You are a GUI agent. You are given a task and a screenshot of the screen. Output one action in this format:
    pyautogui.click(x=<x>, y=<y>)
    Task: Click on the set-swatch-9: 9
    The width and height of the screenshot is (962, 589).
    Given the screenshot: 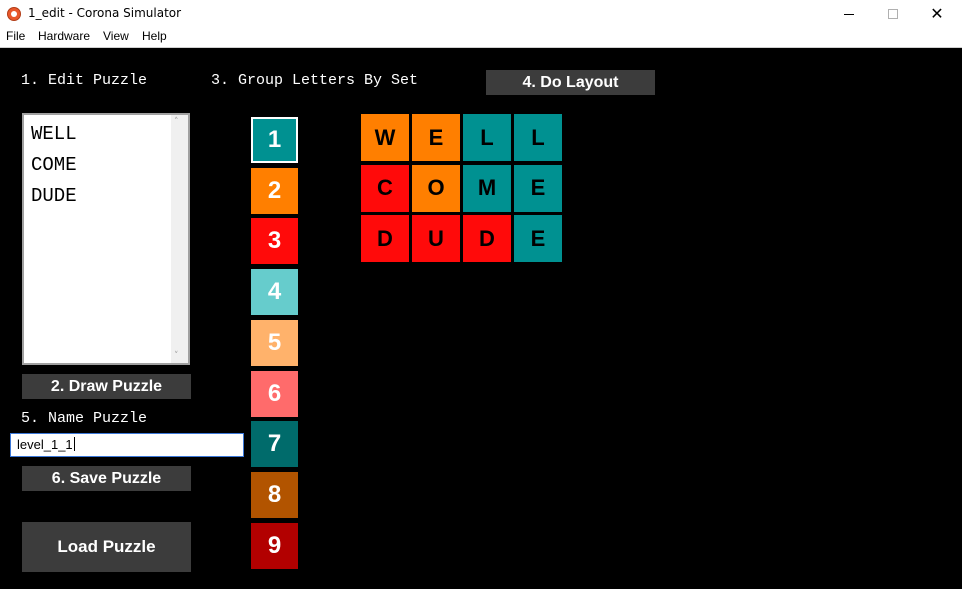 What is the action you would take?
    pyautogui.click(x=274, y=545)
    